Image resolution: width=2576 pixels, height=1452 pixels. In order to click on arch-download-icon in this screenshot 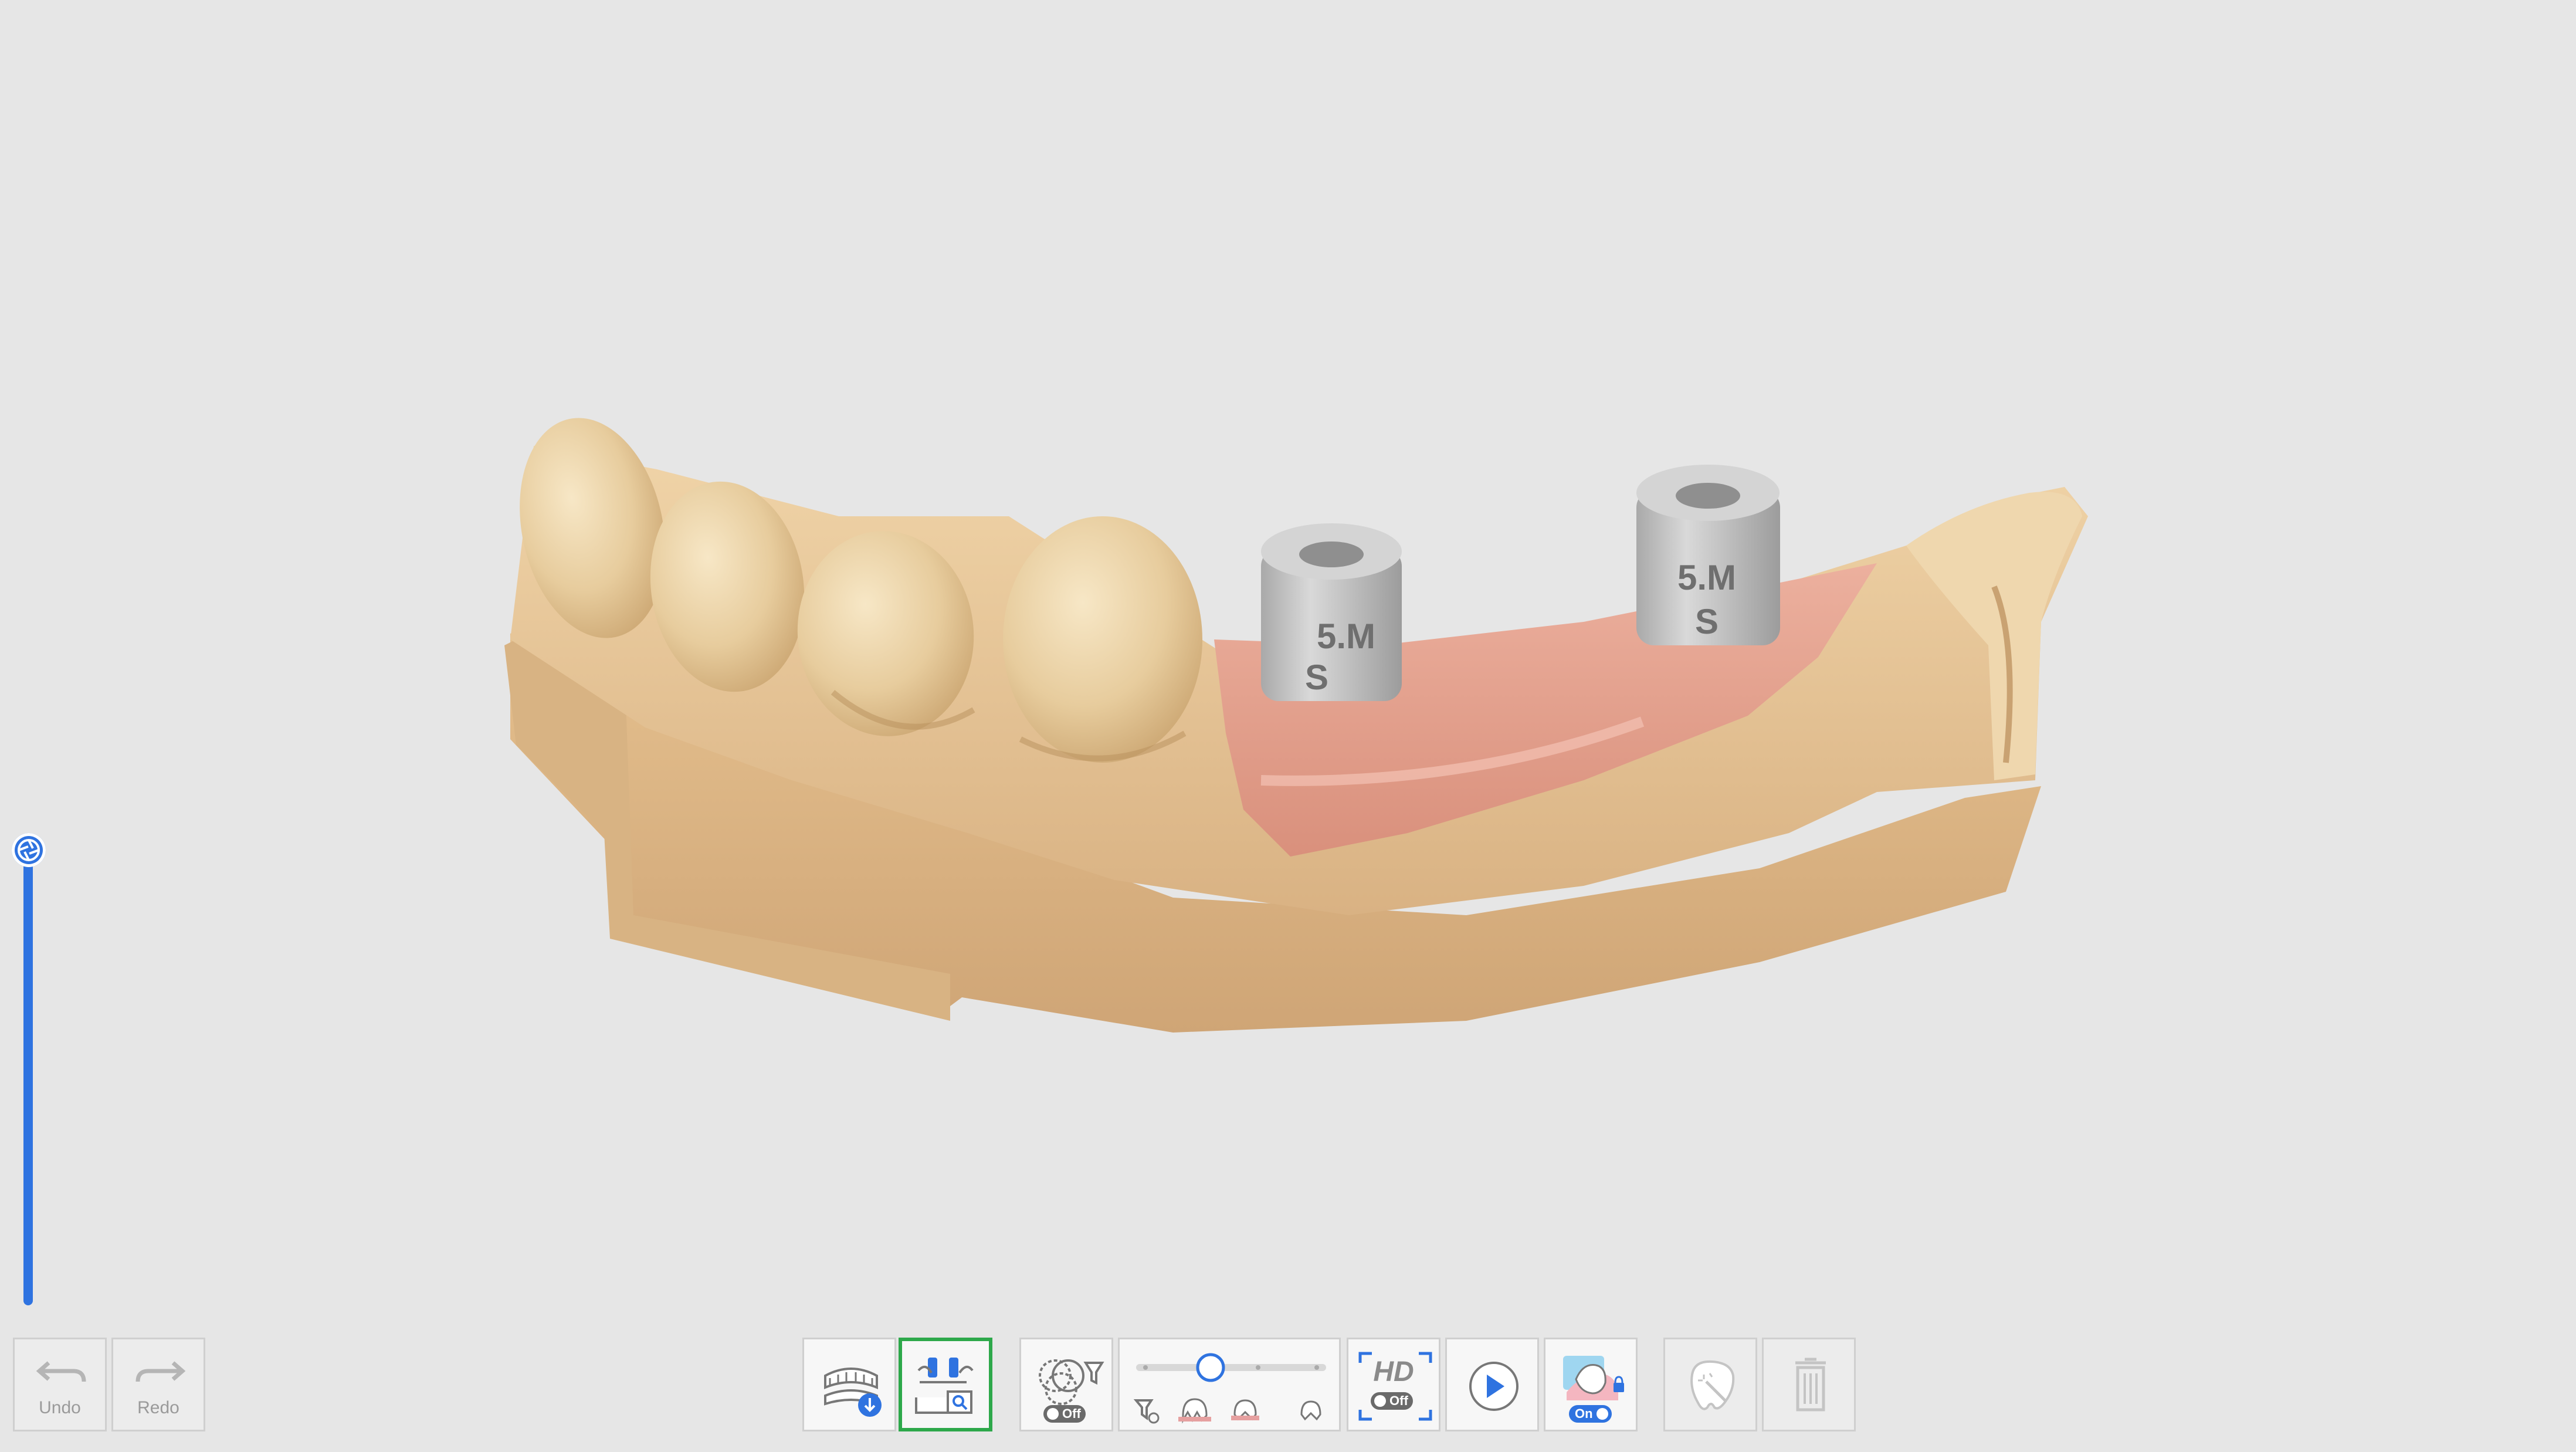, I will do `click(853, 1392)`.